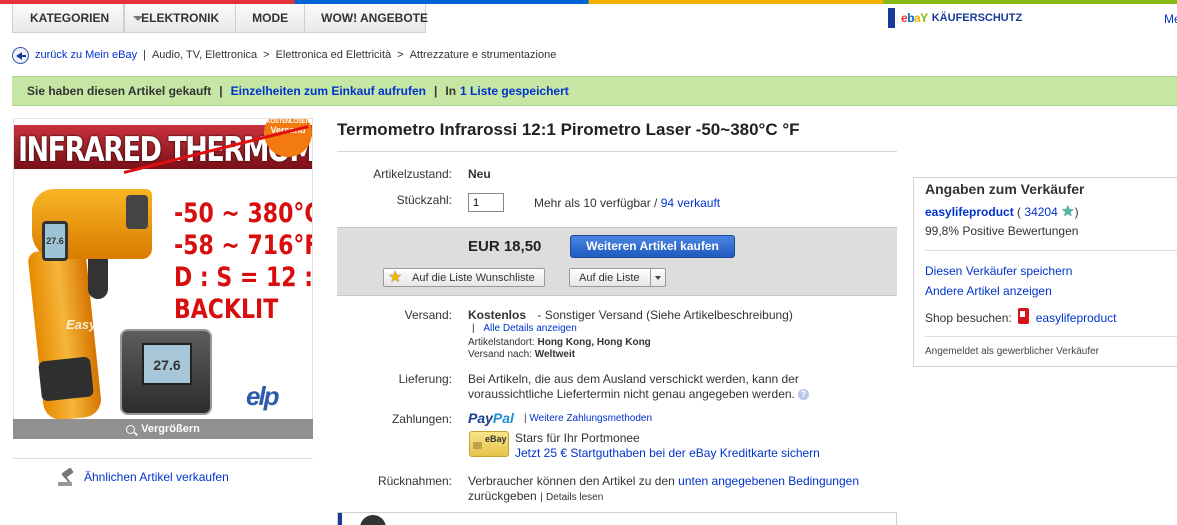  Describe the element at coordinates (137, 212) in the screenshot. I see `thermometer-nose` at that location.